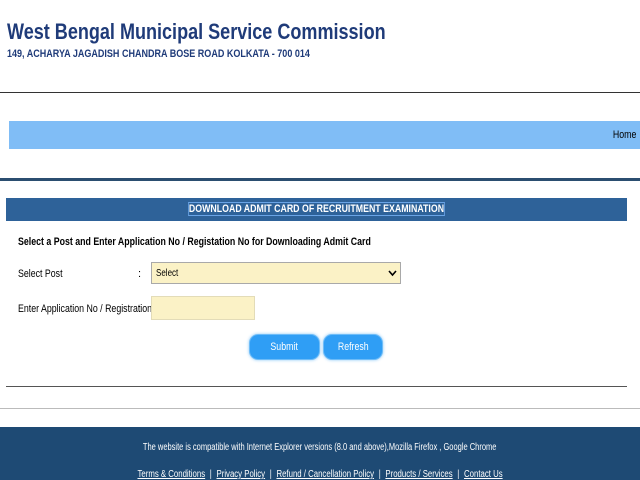  Describe the element at coordinates (240, 474) in the screenshot. I see `footer-link-privacy: Privacy Policy` at that location.